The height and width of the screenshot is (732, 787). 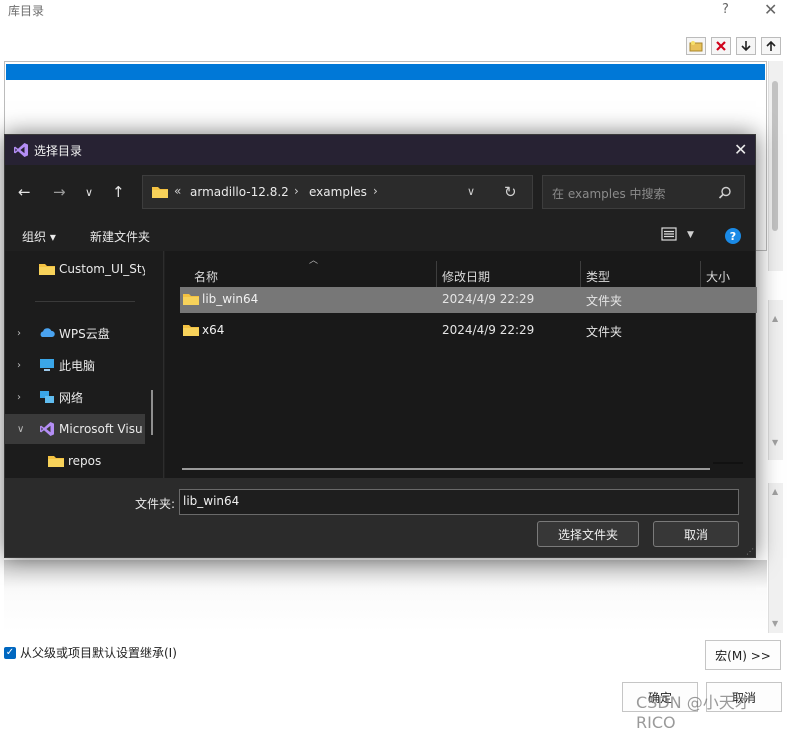 What do you see at coordinates (380, 150) in the screenshot?
I see `dialog-titlebar: 选择目录 ✕` at bounding box center [380, 150].